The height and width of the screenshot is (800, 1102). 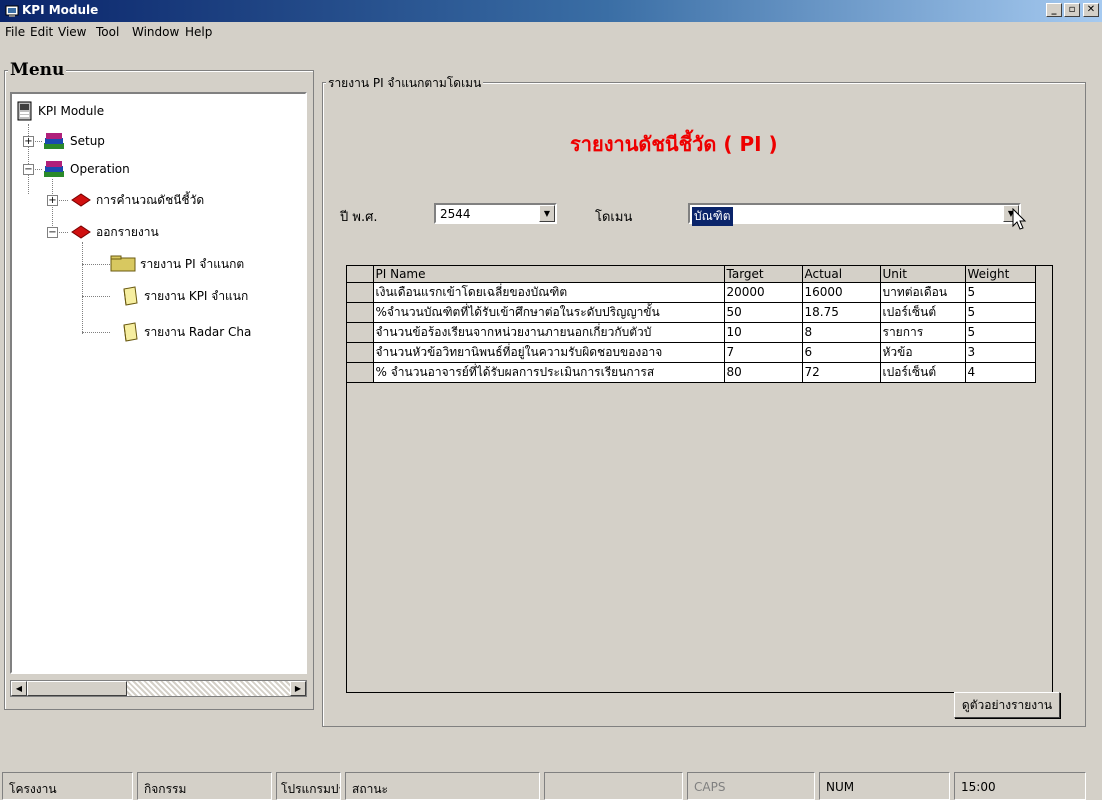 What do you see at coordinates (28, 169) in the screenshot?
I see `tree-collapse-operation: −` at bounding box center [28, 169].